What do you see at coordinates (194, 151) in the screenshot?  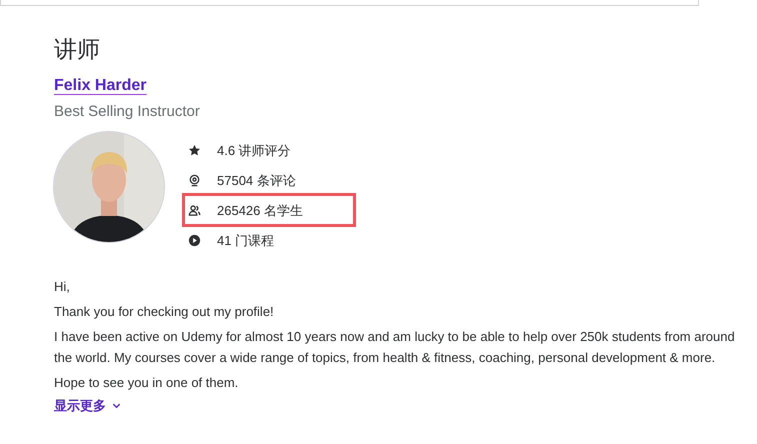 I see `star-icon` at bounding box center [194, 151].